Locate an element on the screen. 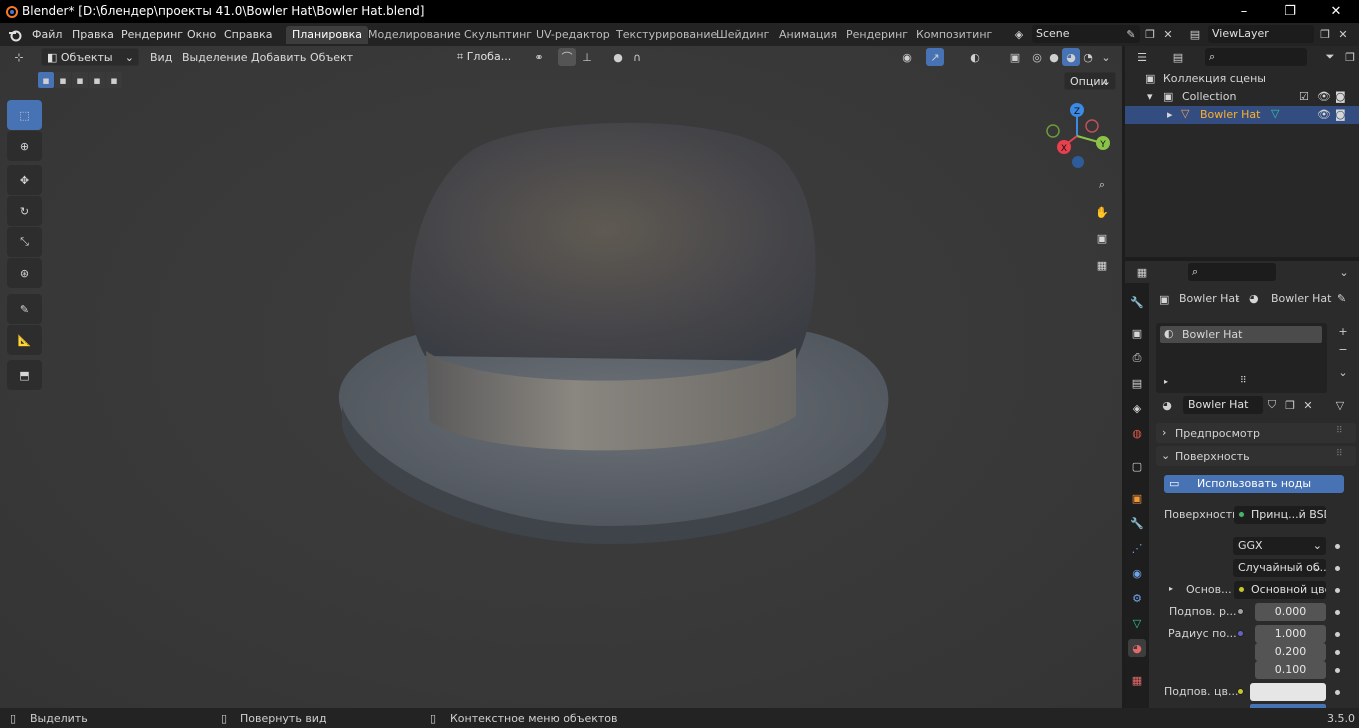  move-tool: ✥ is located at coordinates (24, 180).